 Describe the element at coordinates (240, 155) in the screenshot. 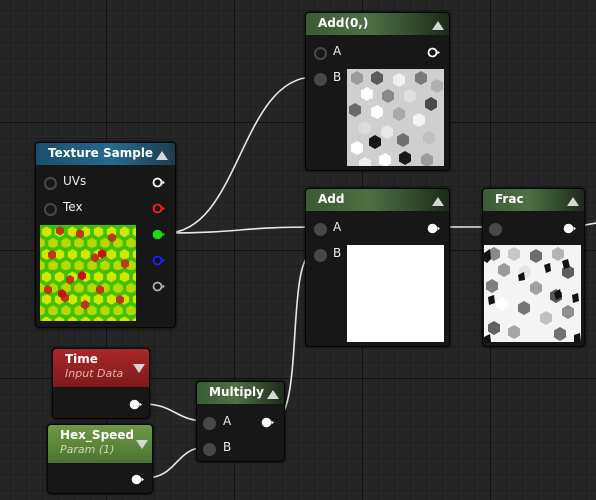

I see `wire-rgb-to-add0-b` at that location.